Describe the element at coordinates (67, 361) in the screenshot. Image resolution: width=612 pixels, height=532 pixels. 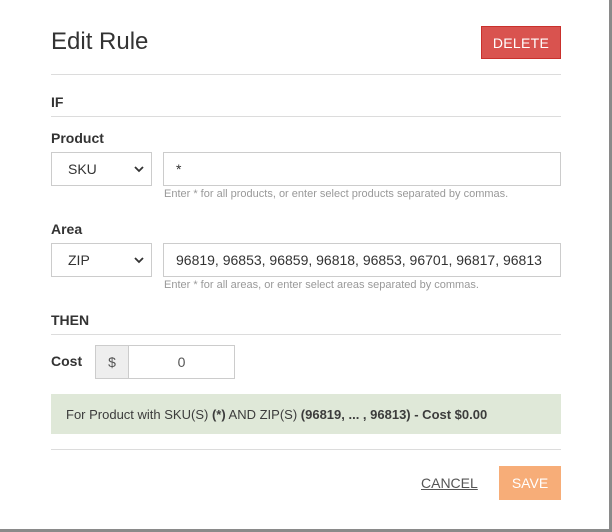
I see `cost-label: Cost` at that location.